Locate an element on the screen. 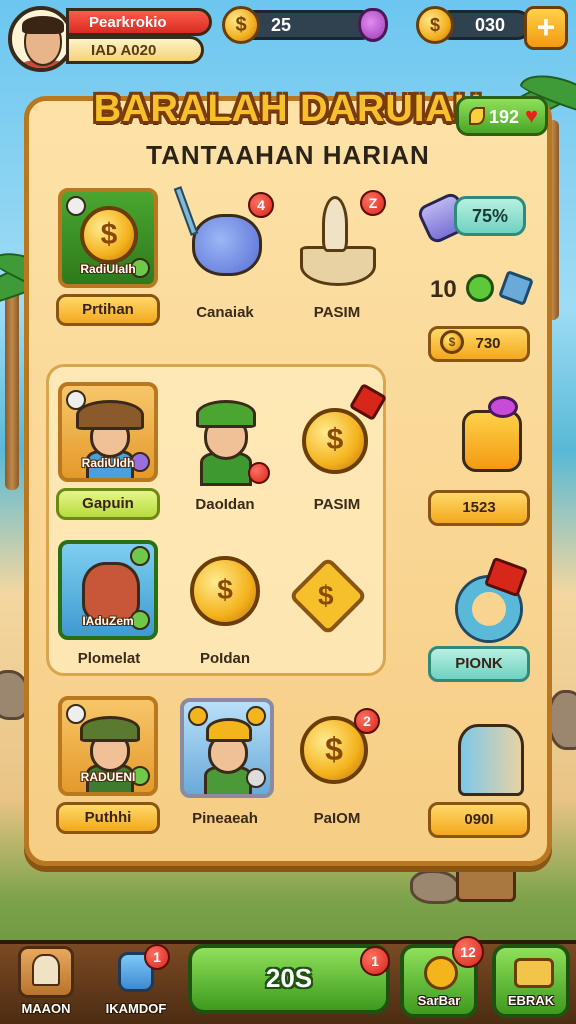  dollar-icon: $ is located at coordinates (326, 595).